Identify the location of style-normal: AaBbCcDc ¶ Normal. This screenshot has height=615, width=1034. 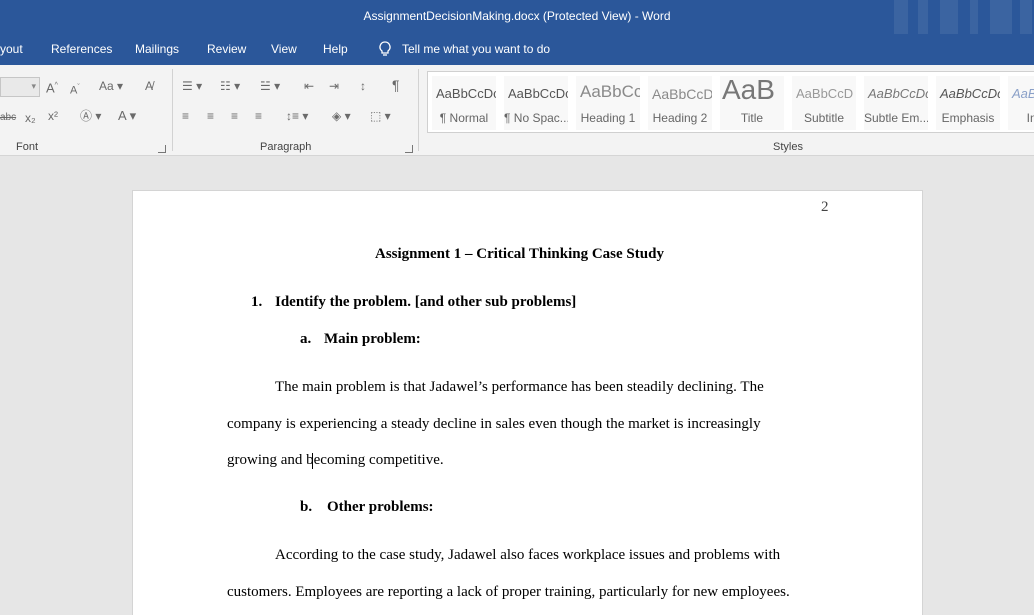
(464, 103).